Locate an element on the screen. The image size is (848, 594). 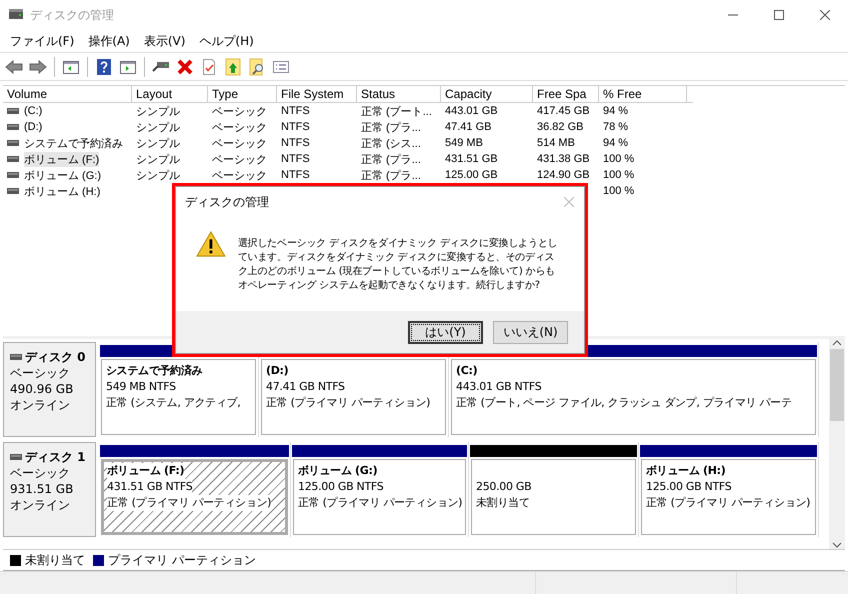
partition-box: システムで予約済み 549 MB NTFS 正常 (システム, アクティブ, is located at coordinates (178, 397).